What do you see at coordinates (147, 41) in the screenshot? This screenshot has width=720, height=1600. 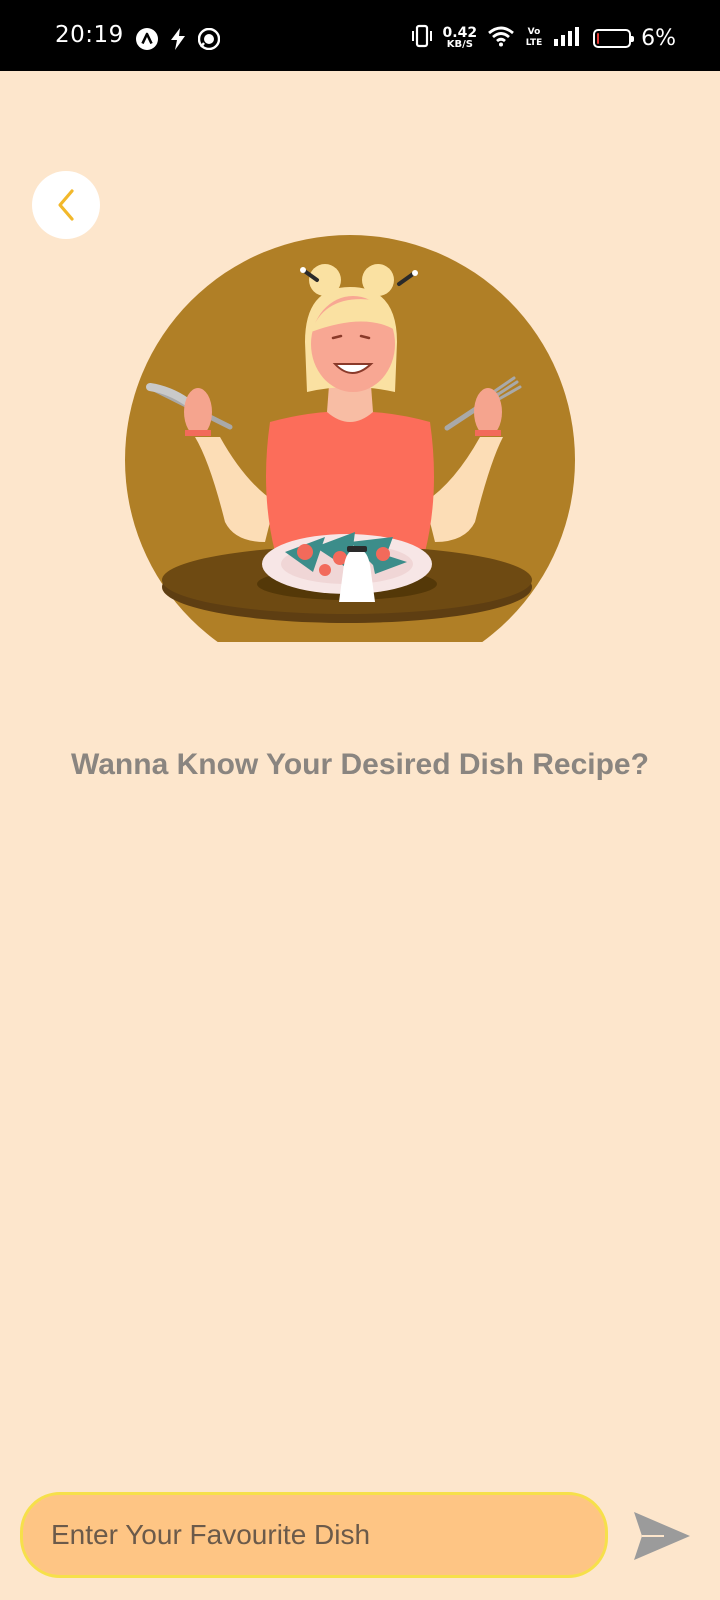 I see `app-a-icon` at bounding box center [147, 41].